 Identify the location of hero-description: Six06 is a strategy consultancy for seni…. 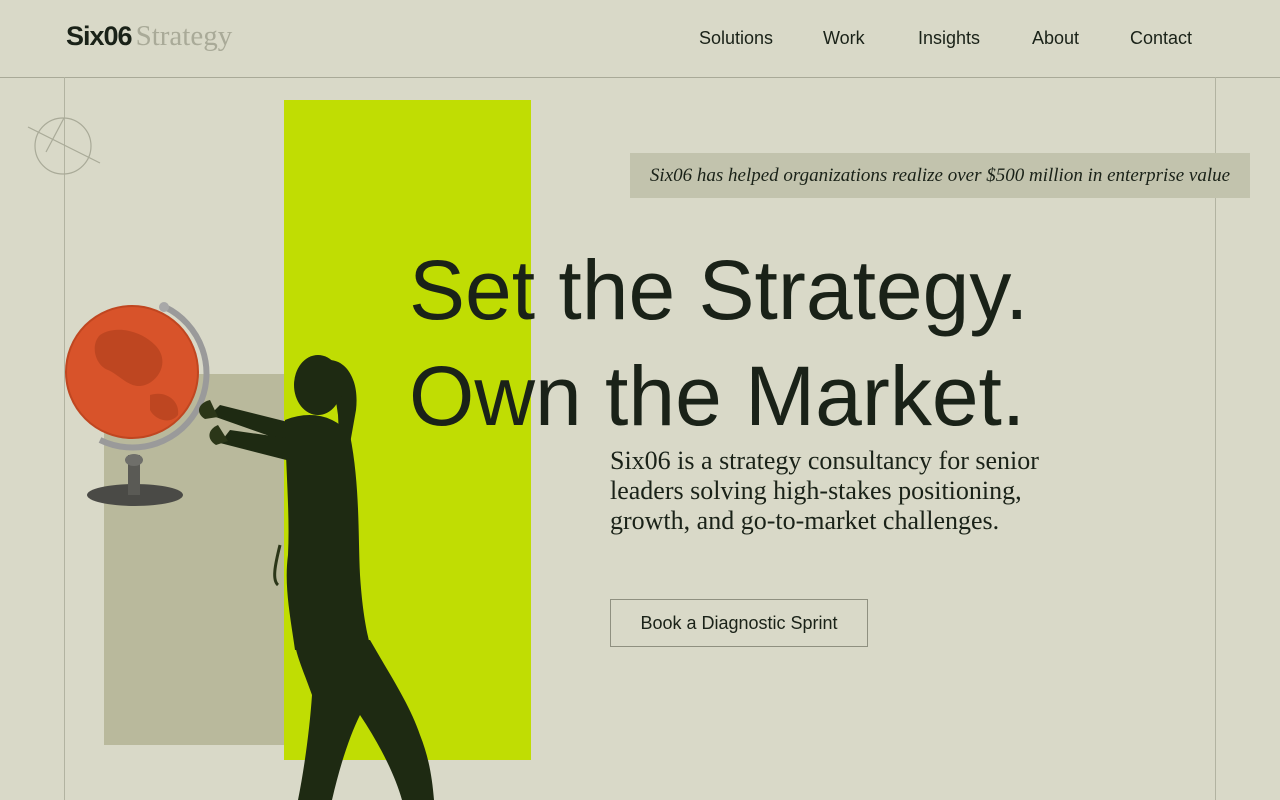
(824, 490).